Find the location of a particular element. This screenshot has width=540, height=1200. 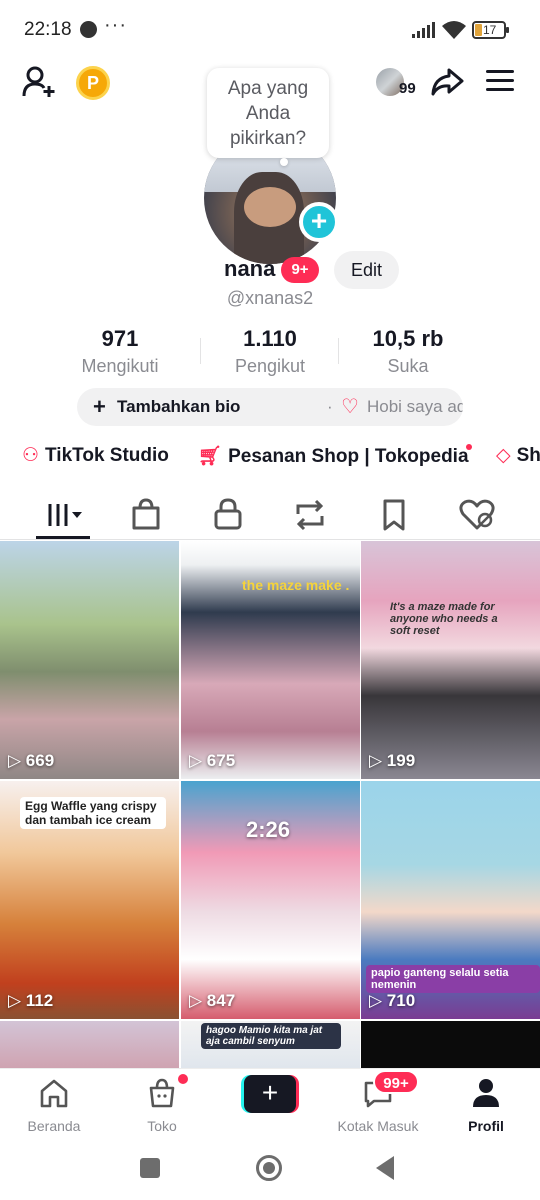

more-notifications-icon: ··· is located at coordinates (115, 25).